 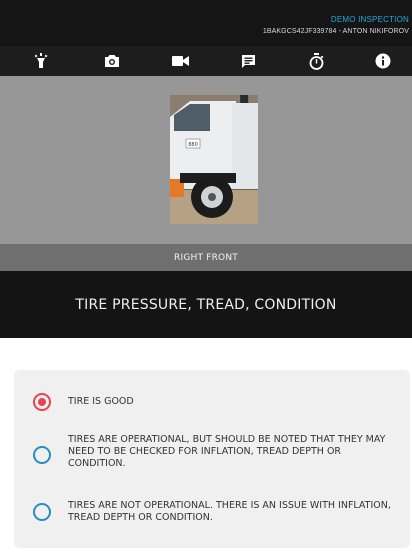 I want to click on option-tire-good: TIRE IS GOOD, so click(x=212, y=402).